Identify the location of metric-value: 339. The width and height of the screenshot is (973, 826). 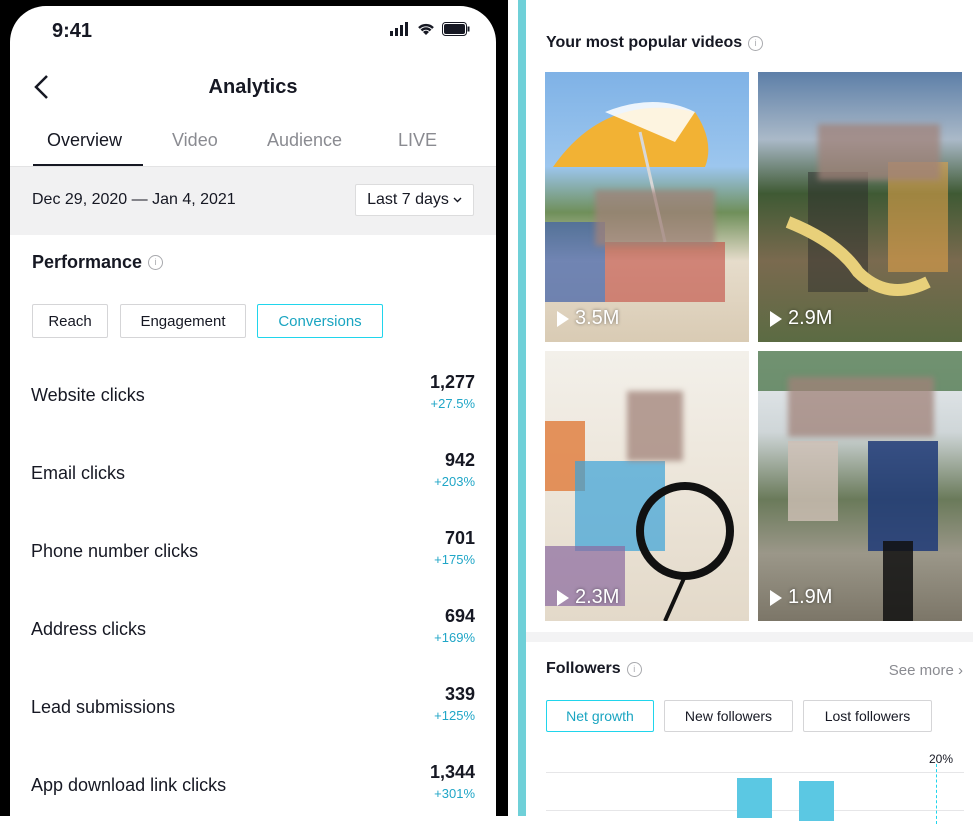
(459, 694).